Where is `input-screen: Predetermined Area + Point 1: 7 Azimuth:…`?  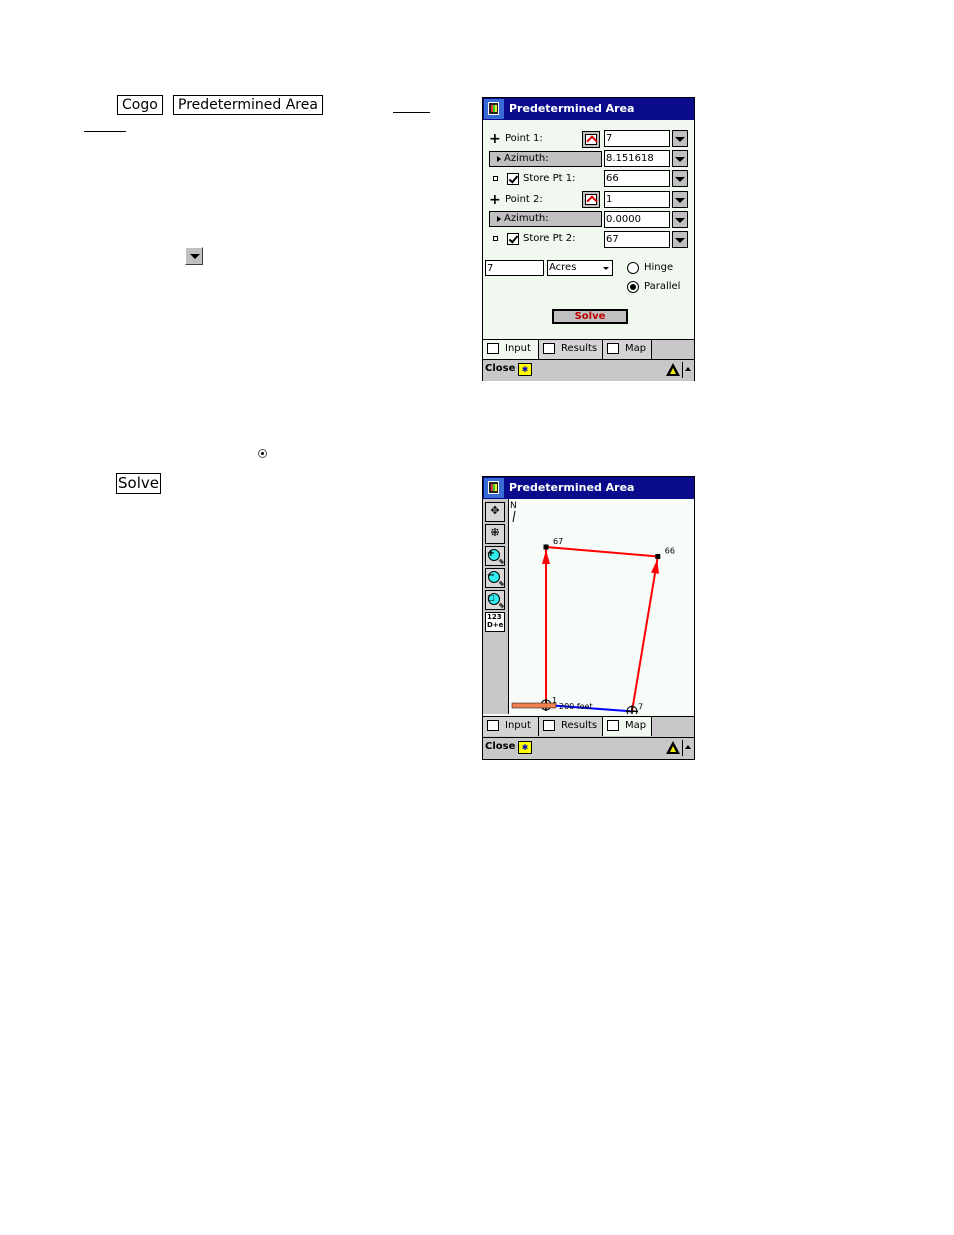
input-screen: Predetermined Area + Point 1: 7 Azimuth:… is located at coordinates (588, 239).